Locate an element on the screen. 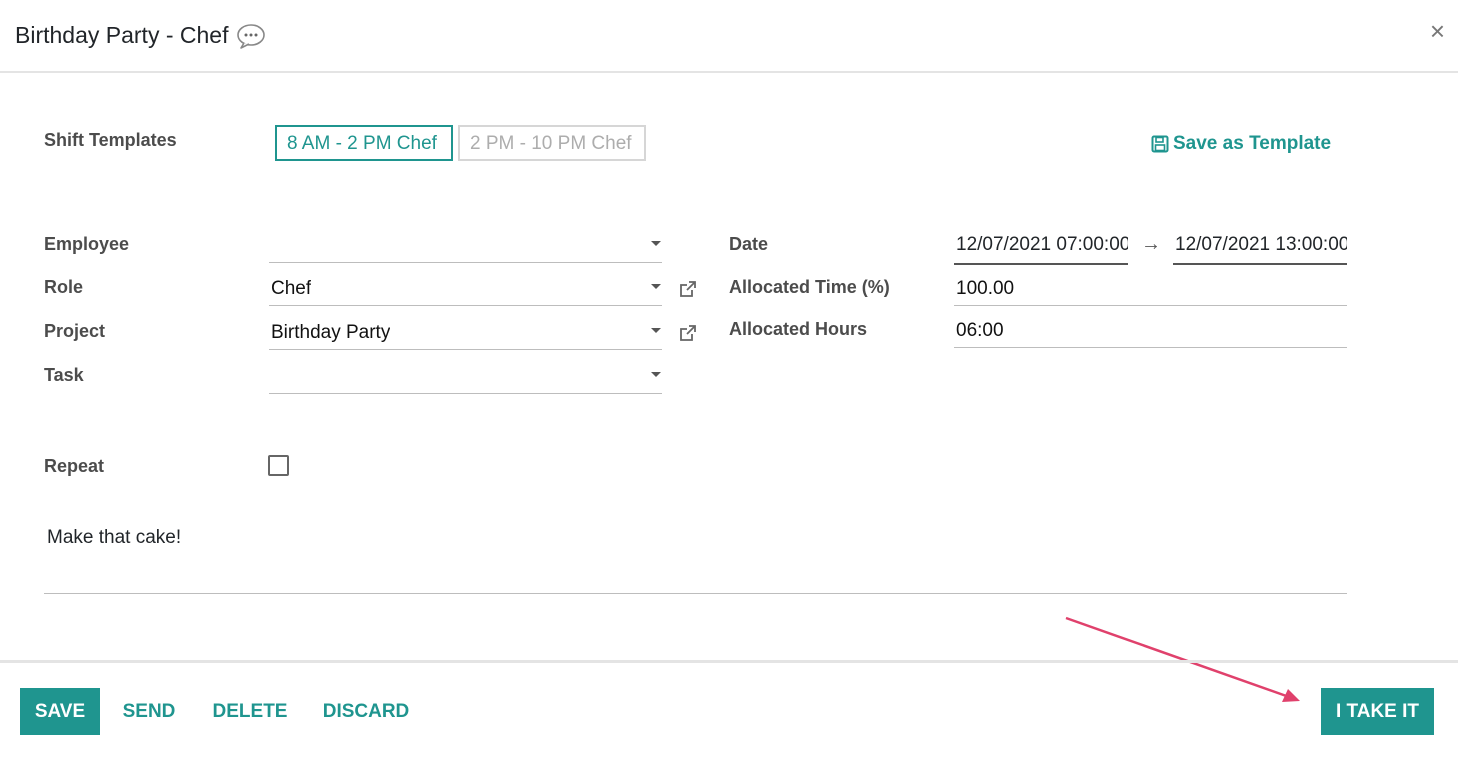 This screenshot has width=1458, height=764. delete-button: Delete is located at coordinates (250, 711).